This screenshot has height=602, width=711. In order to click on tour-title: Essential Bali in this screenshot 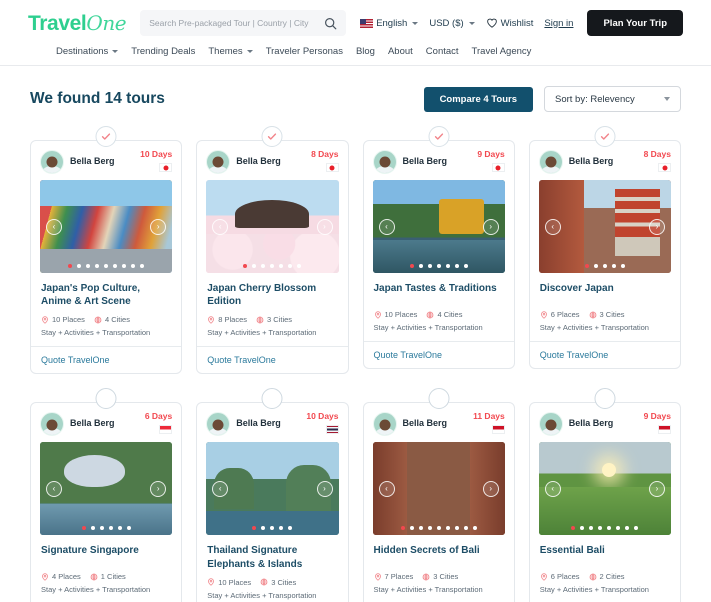, I will do `click(605, 550)`.